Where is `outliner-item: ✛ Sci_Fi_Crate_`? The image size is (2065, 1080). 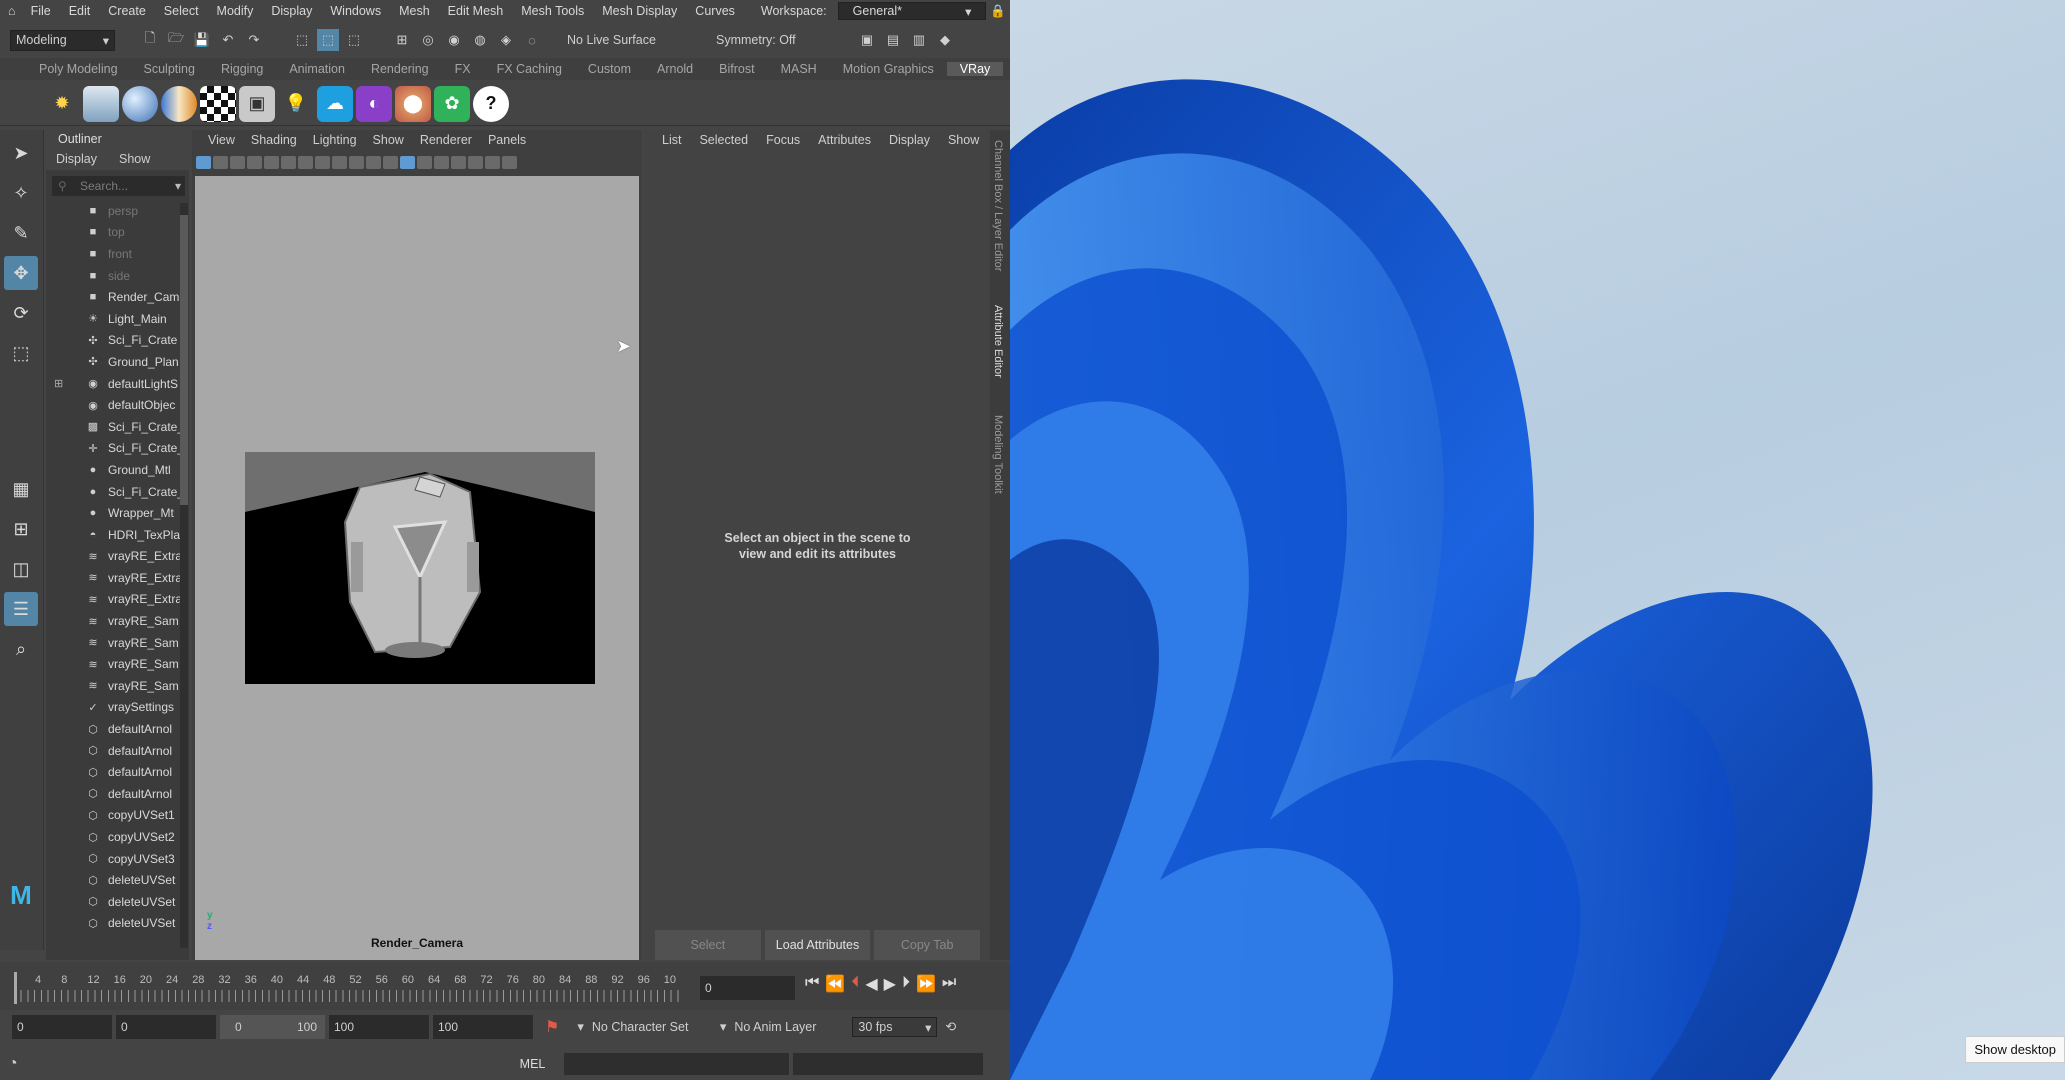 outliner-item: ✛ Sci_Fi_Crate_ is located at coordinates (117, 449).